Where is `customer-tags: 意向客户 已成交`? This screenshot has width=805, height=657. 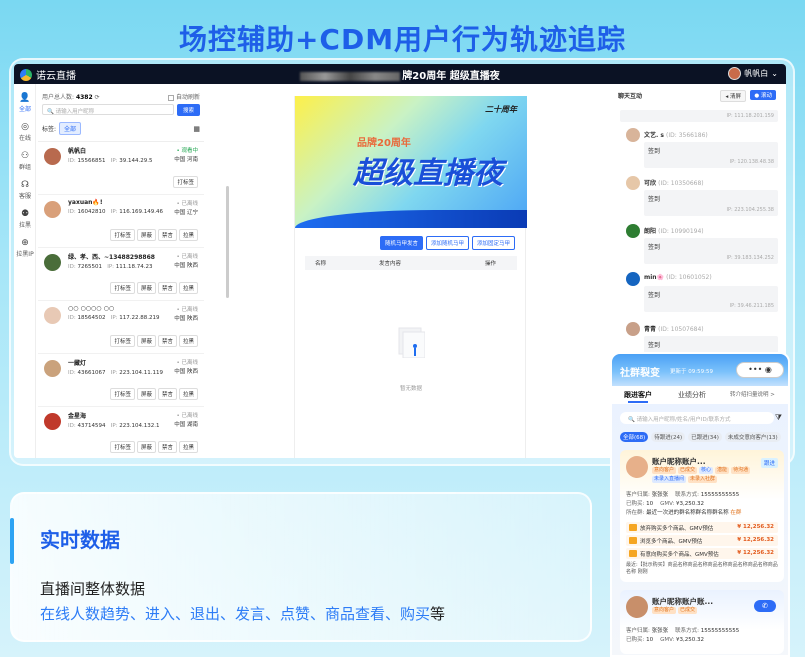 customer-tags: 意向客户 已成交 is located at coordinates (716, 610).